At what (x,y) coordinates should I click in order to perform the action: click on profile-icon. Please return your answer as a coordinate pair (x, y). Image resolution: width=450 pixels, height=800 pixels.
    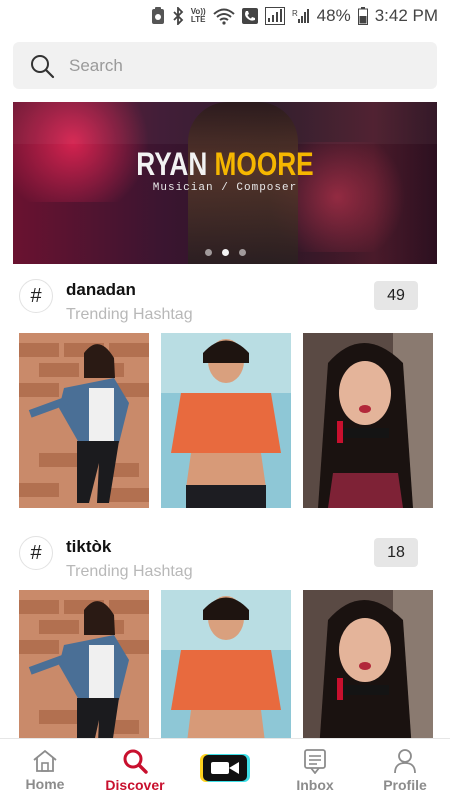
    Looking at the image, I should click on (405, 760).